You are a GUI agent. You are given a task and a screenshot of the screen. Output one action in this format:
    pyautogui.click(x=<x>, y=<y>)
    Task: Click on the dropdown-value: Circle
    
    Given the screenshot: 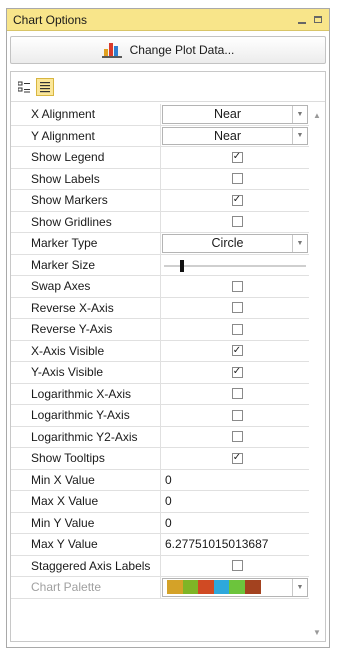 What is the action you would take?
    pyautogui.click(x=227, y=243)
    